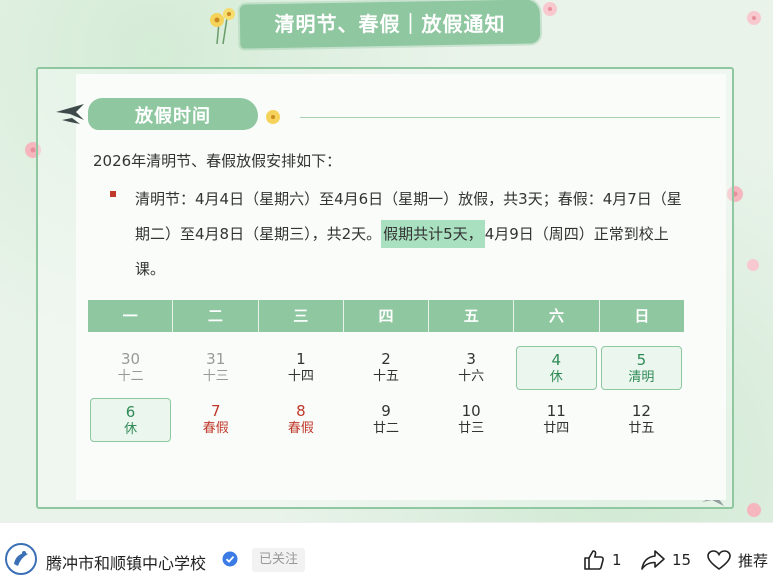 The height and width of the screenshot is (584, 773). I want to click on calendar-day: 31 十三, so click(215, 367).